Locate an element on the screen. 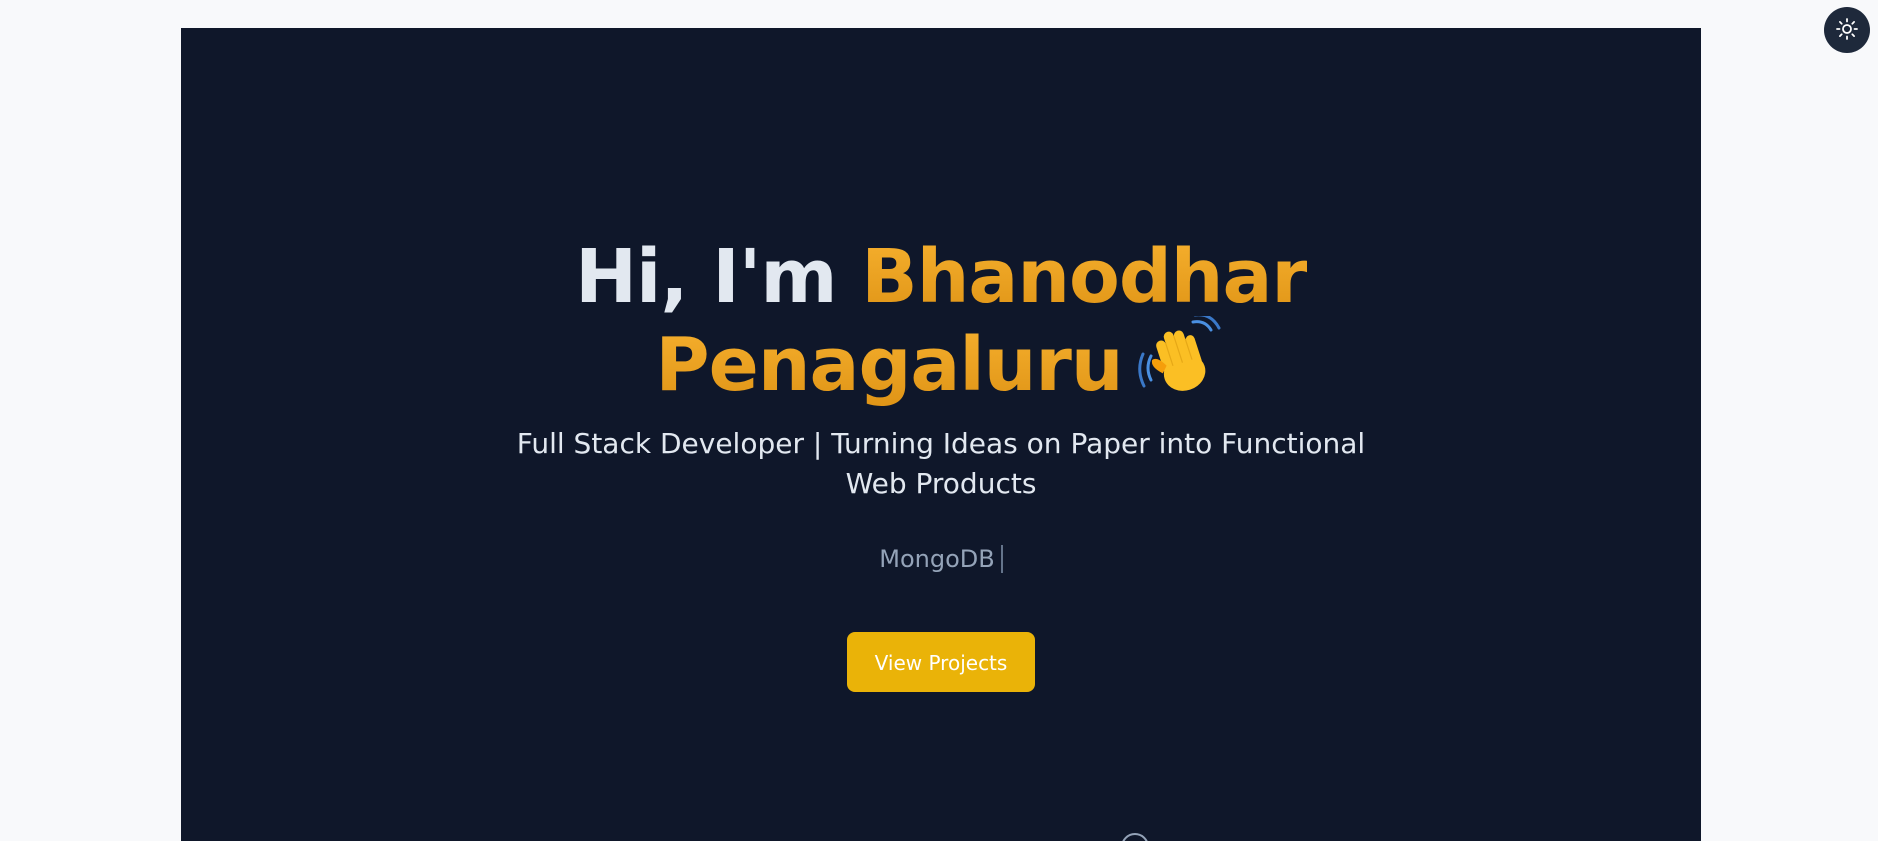  typing-text: MongoDB is located at coordinates (937, 559).